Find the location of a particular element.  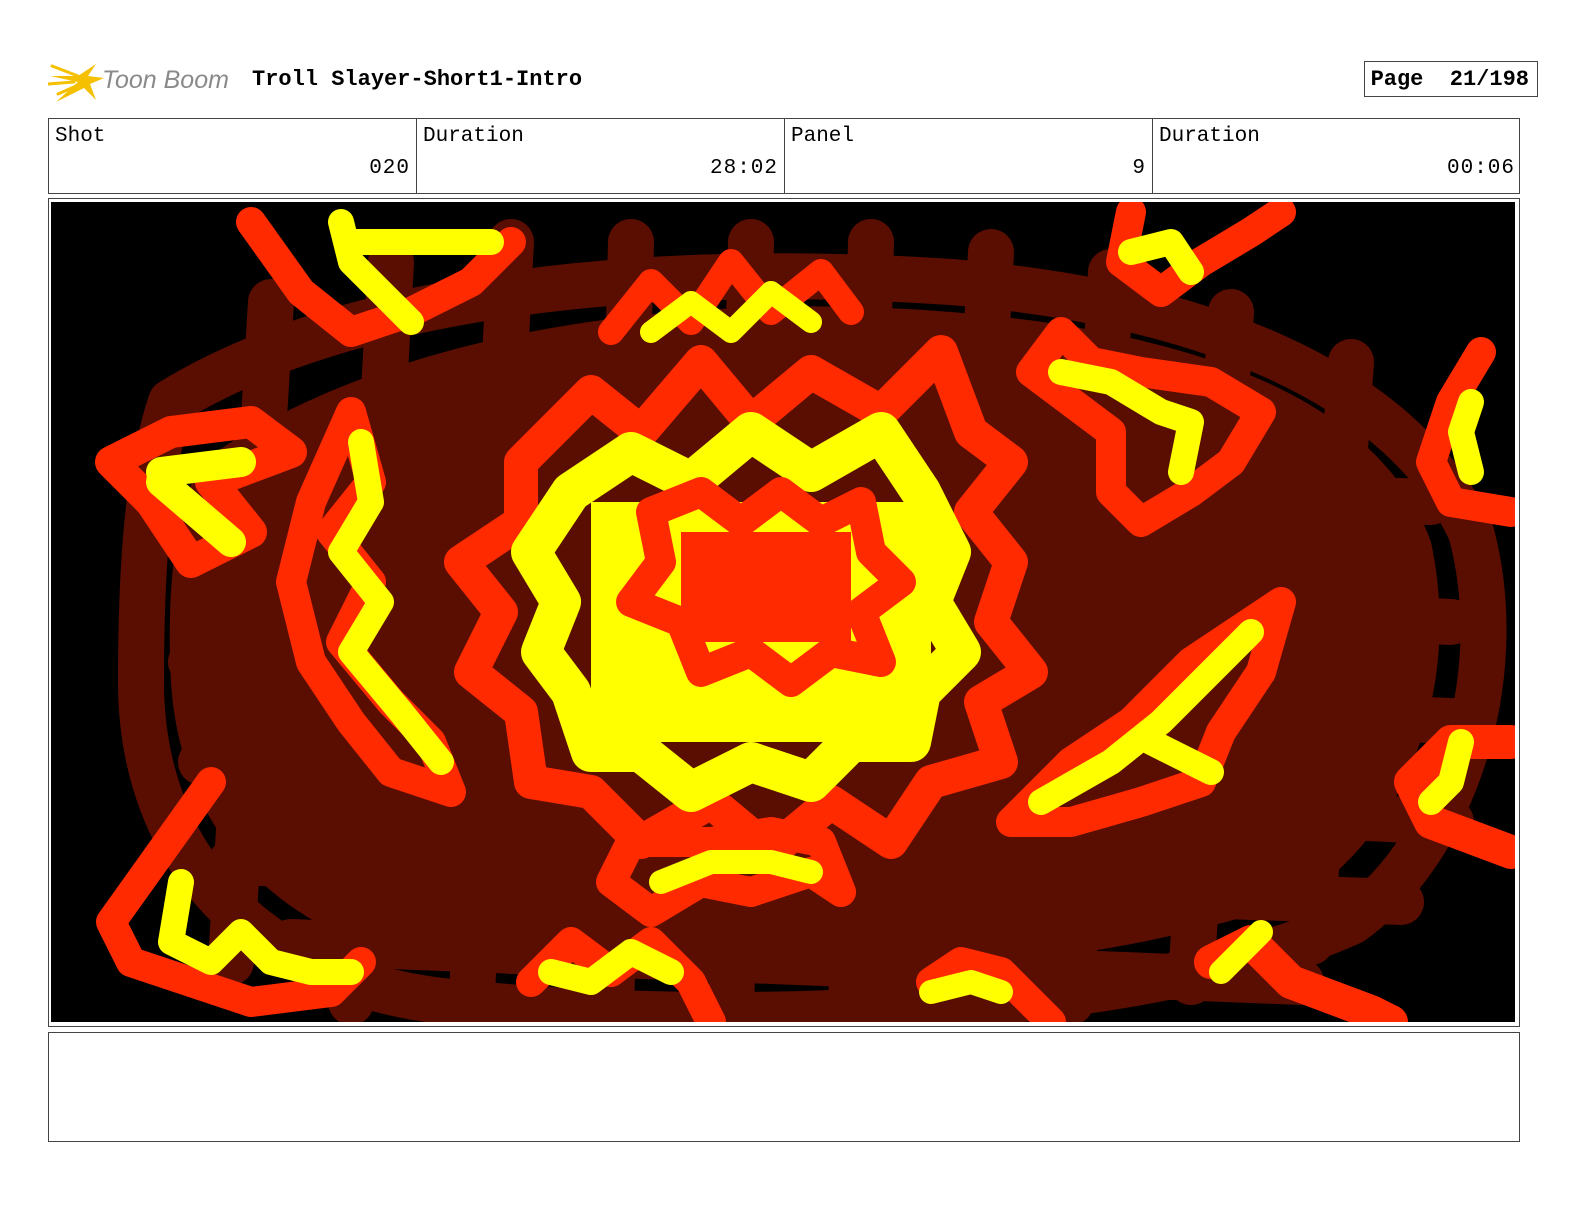

shot-value: 020 is located at coordinates (389, 168).